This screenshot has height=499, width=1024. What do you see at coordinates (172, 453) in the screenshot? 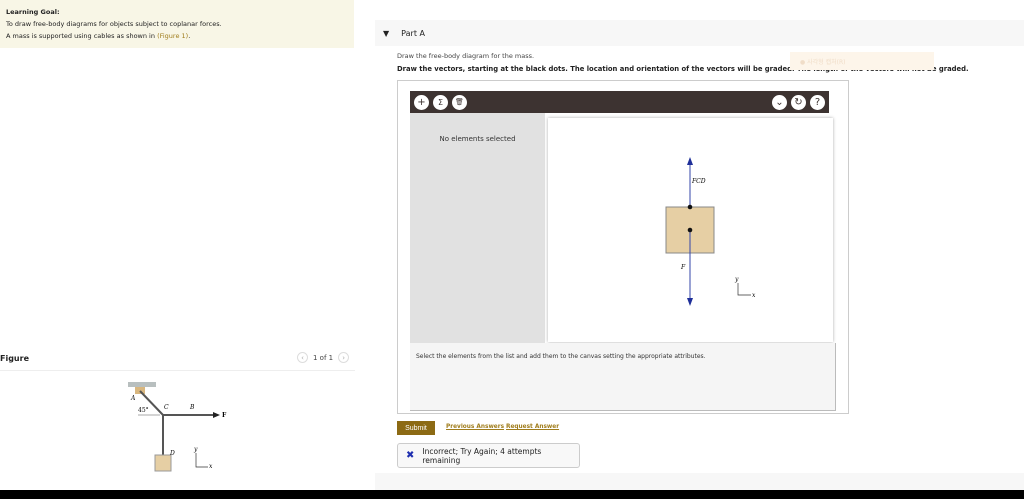
I see `label-d: D` at bounding box center [172, 453].